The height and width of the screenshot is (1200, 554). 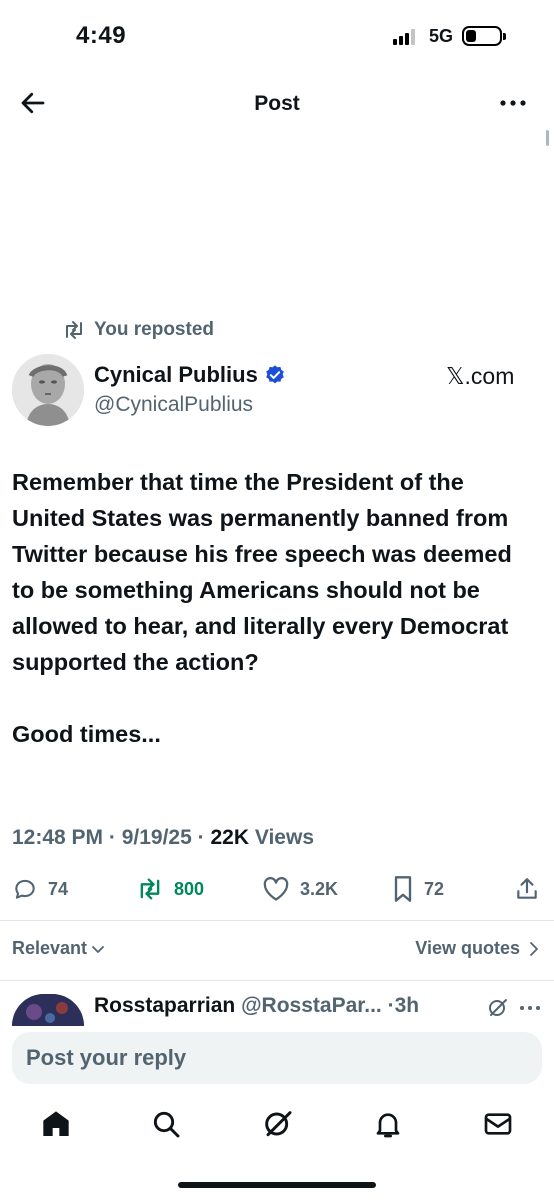 I want to click on reply-avatar, so click(x=48, y=1010).